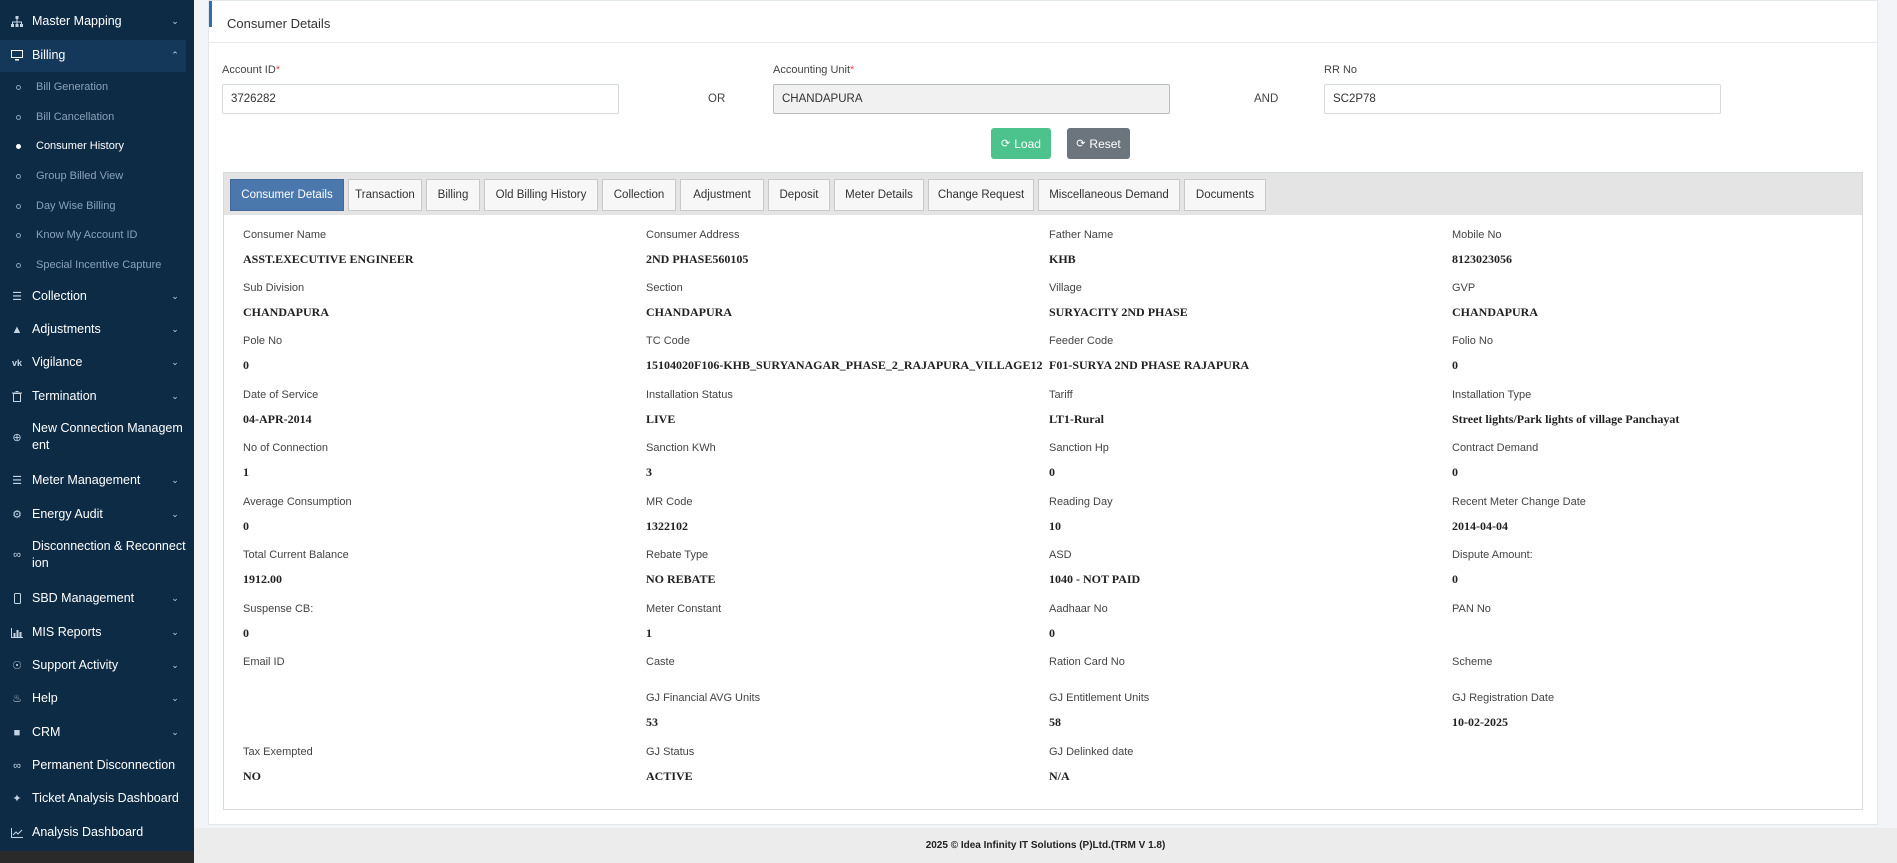 The image size is (1897, 863). What do you see at coordinates (278, 70) in the screenshot?
I see `required-mark: *` at bounding box center [278, 70].